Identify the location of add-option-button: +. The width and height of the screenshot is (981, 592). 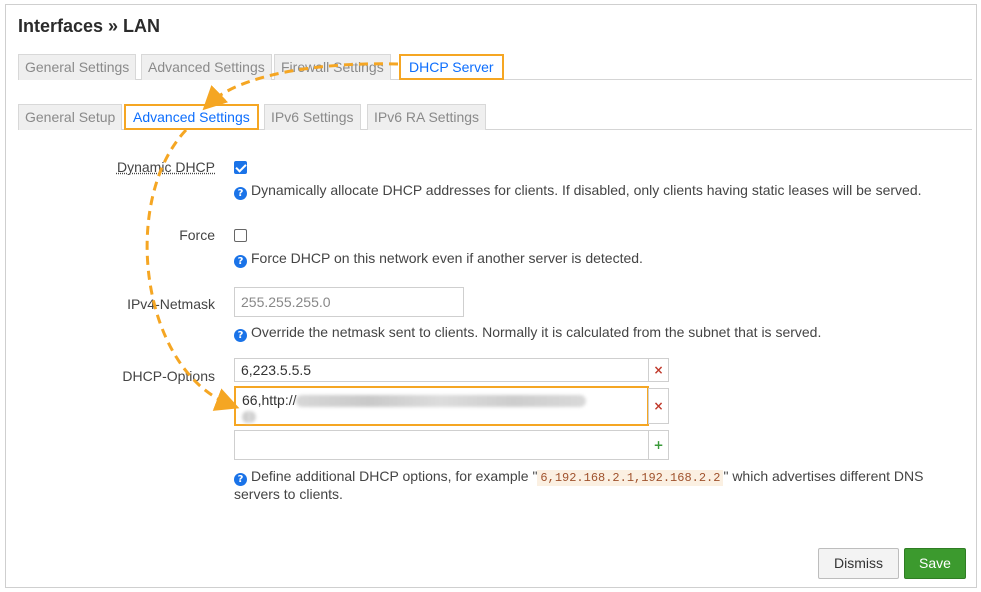
(658, 445).